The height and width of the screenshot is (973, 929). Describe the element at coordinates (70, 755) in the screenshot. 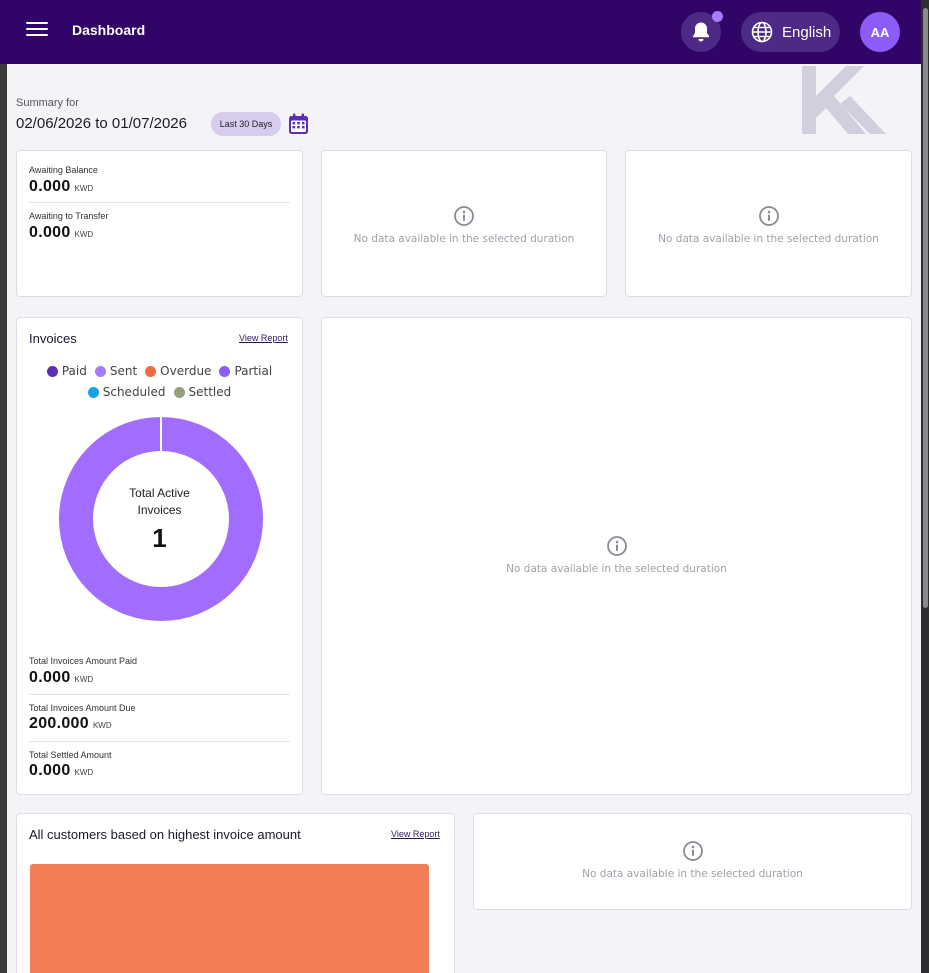

I see `total-settled-label: Total Settled Amount` at that location.